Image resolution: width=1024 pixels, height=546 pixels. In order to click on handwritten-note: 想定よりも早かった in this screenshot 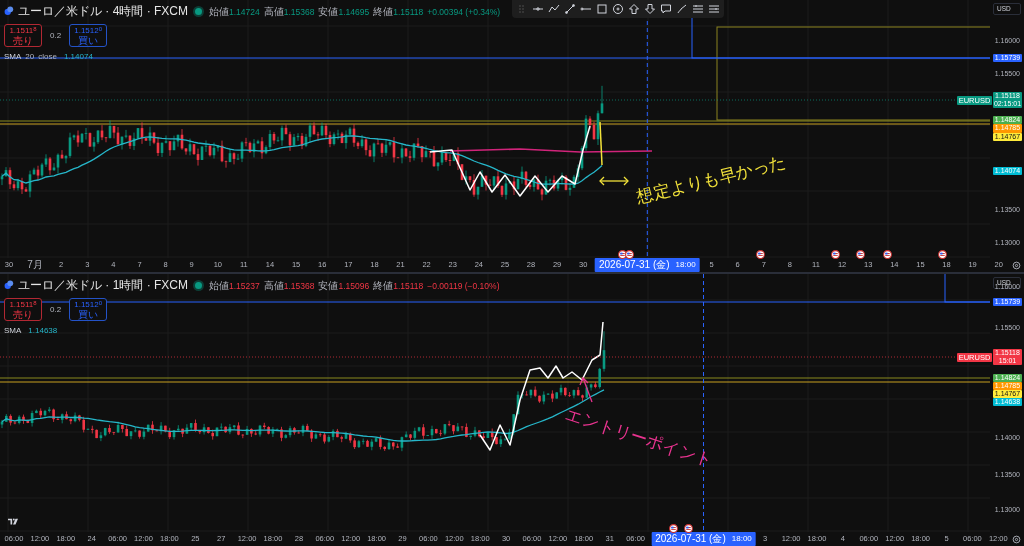, I will do `click(711, 179)`.